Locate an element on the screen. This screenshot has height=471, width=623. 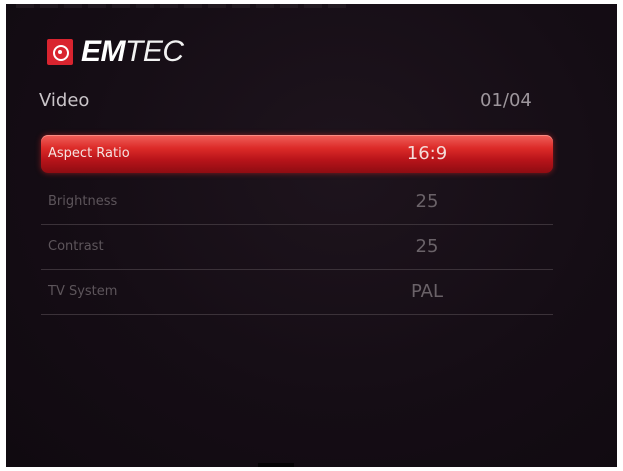
setting-row-brightness: Brightness 25 is located at coordinates (297, 202).